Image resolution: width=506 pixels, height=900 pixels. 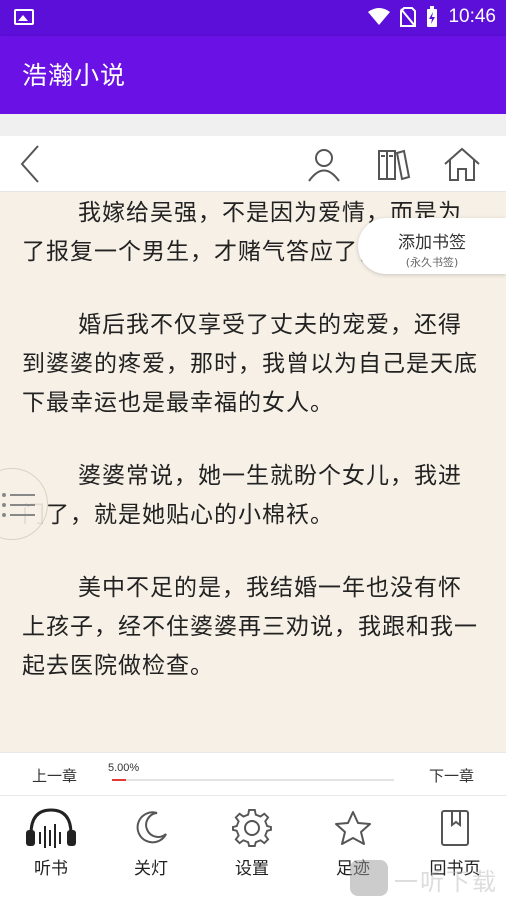 What do you see at coordinates (472, 16) in the screenshot?
I see `status-time: 10:46` at bounding box center [472, 16].